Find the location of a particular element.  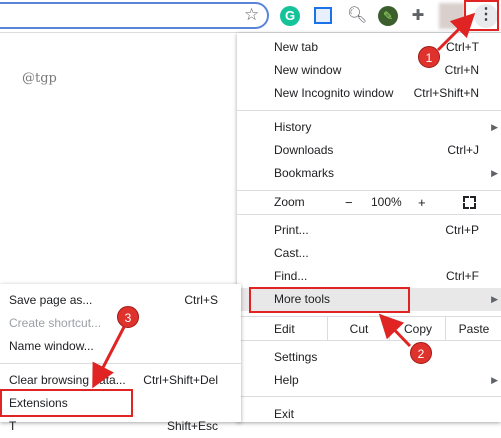

arrow-to-menu-button is located at coordinates (456, 32).